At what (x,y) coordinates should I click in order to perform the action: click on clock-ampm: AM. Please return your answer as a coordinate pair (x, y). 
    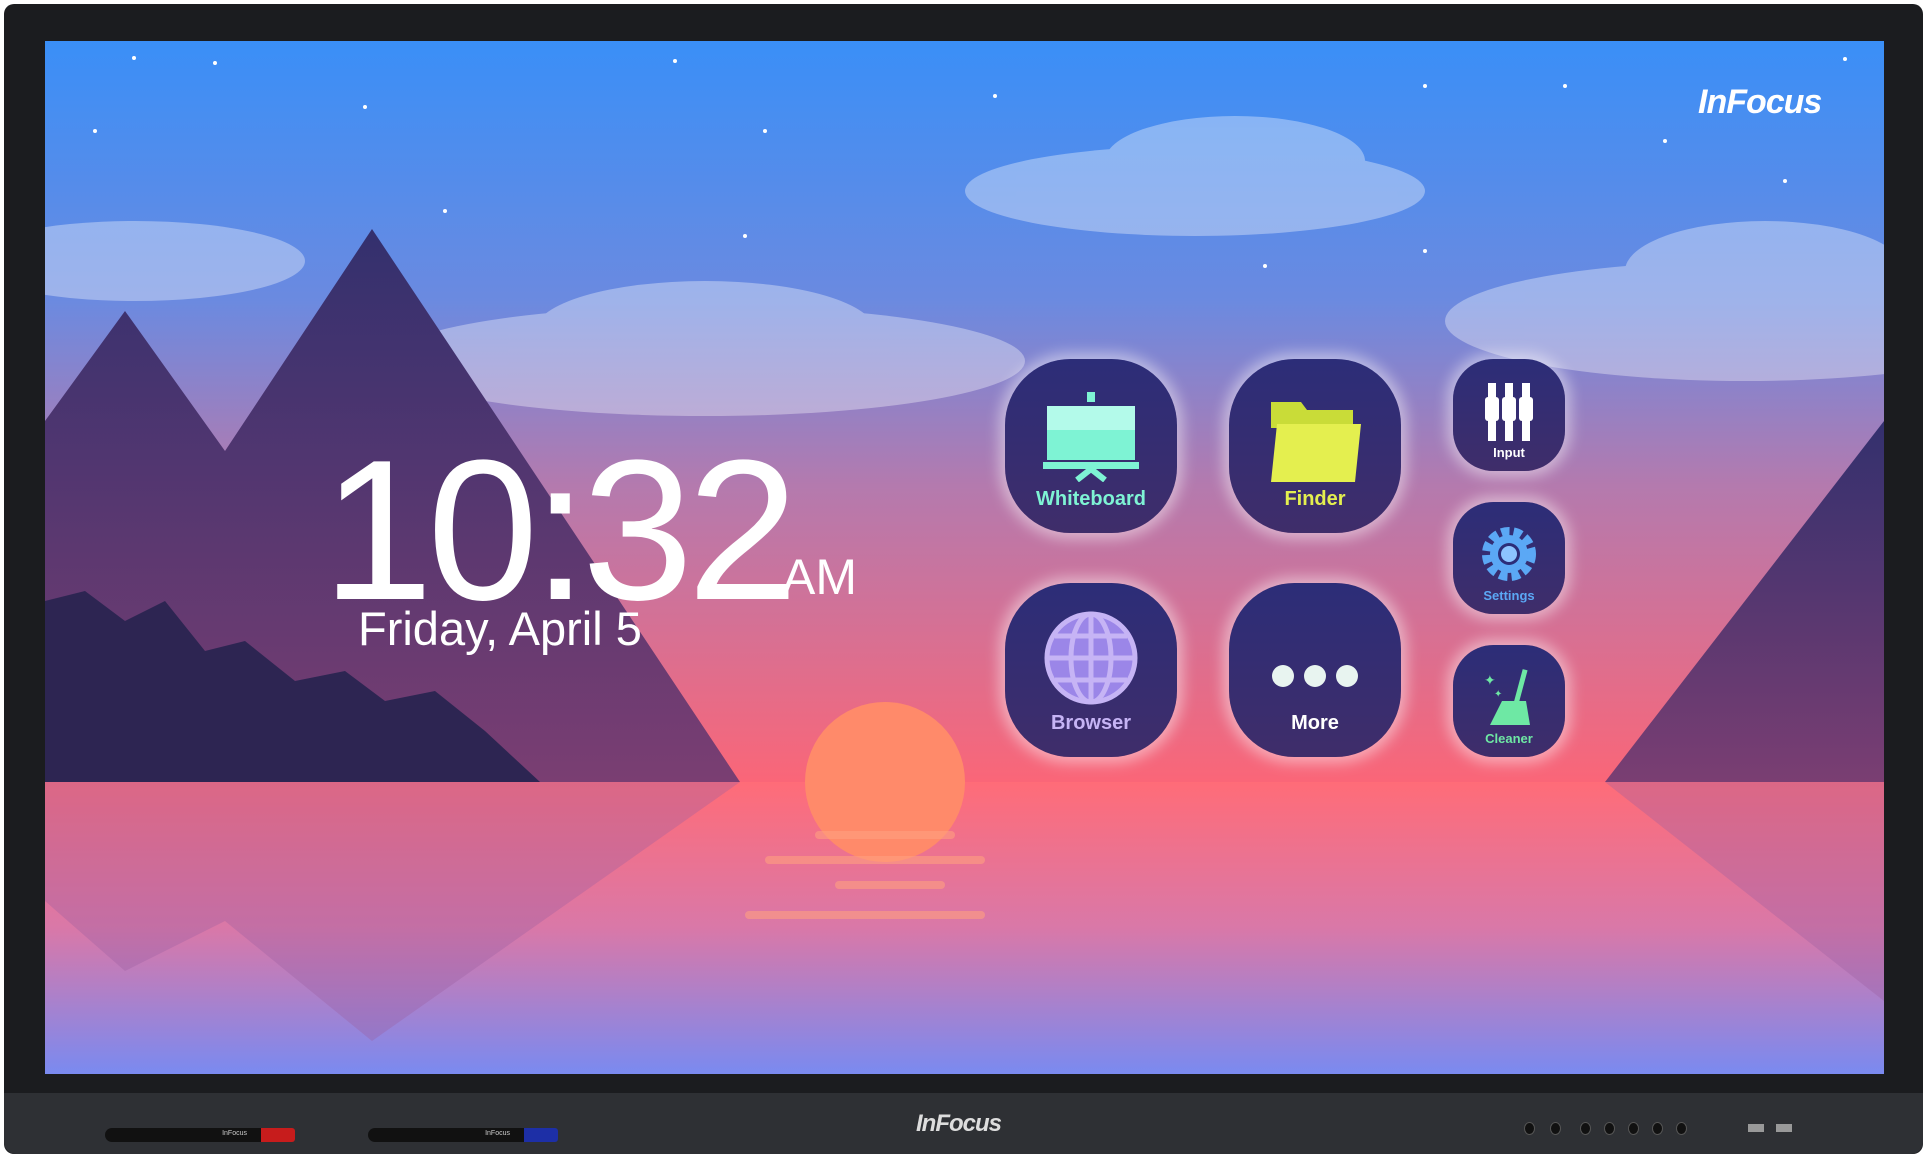
    Looking at the image, I should click on (819, 577).